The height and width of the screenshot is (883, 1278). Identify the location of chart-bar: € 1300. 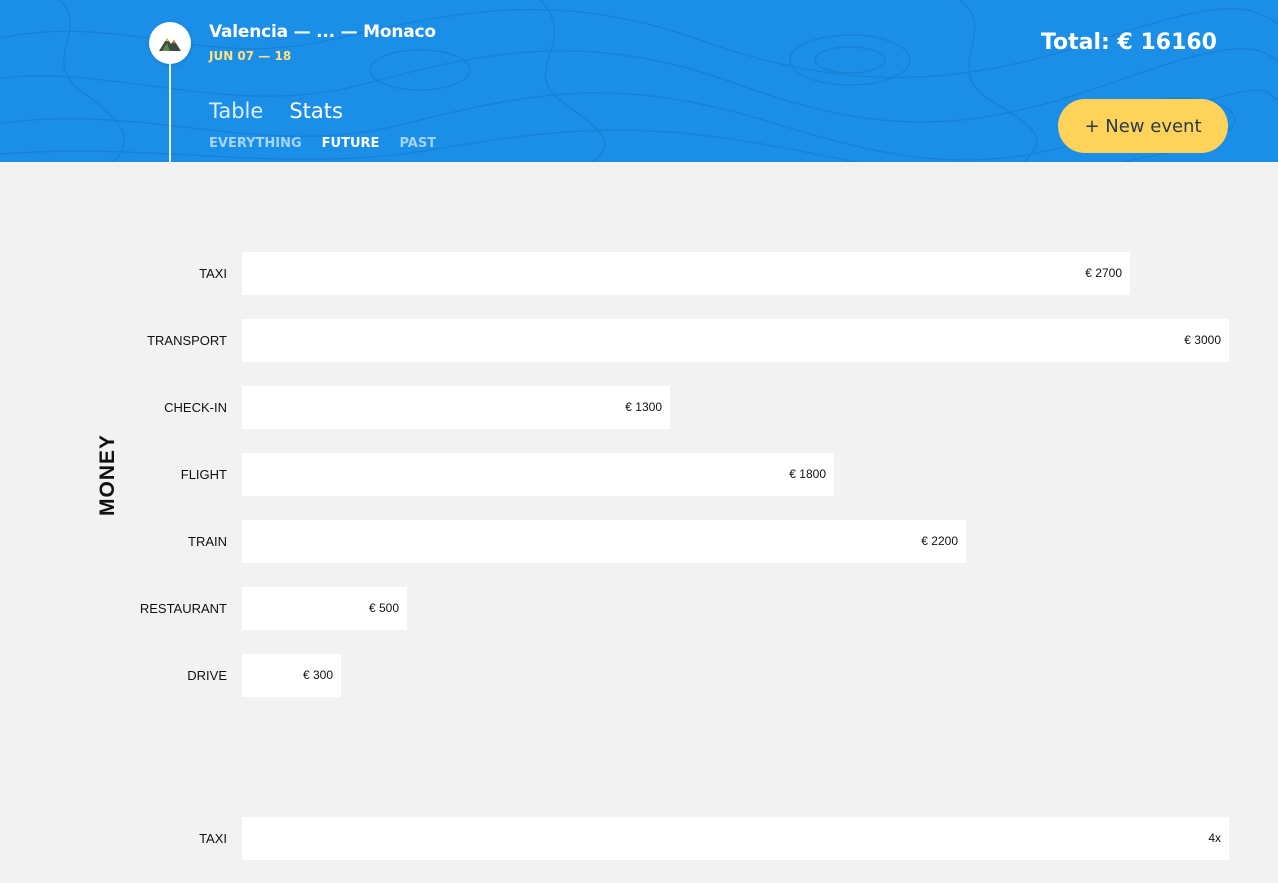
(456, 407).